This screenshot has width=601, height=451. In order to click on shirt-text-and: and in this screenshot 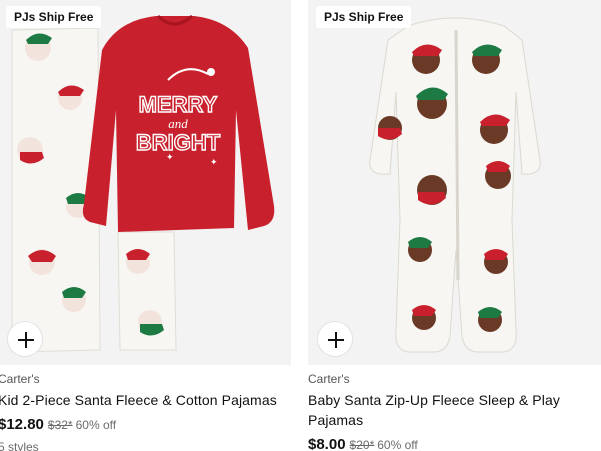, I will do `click(178, 123)`.